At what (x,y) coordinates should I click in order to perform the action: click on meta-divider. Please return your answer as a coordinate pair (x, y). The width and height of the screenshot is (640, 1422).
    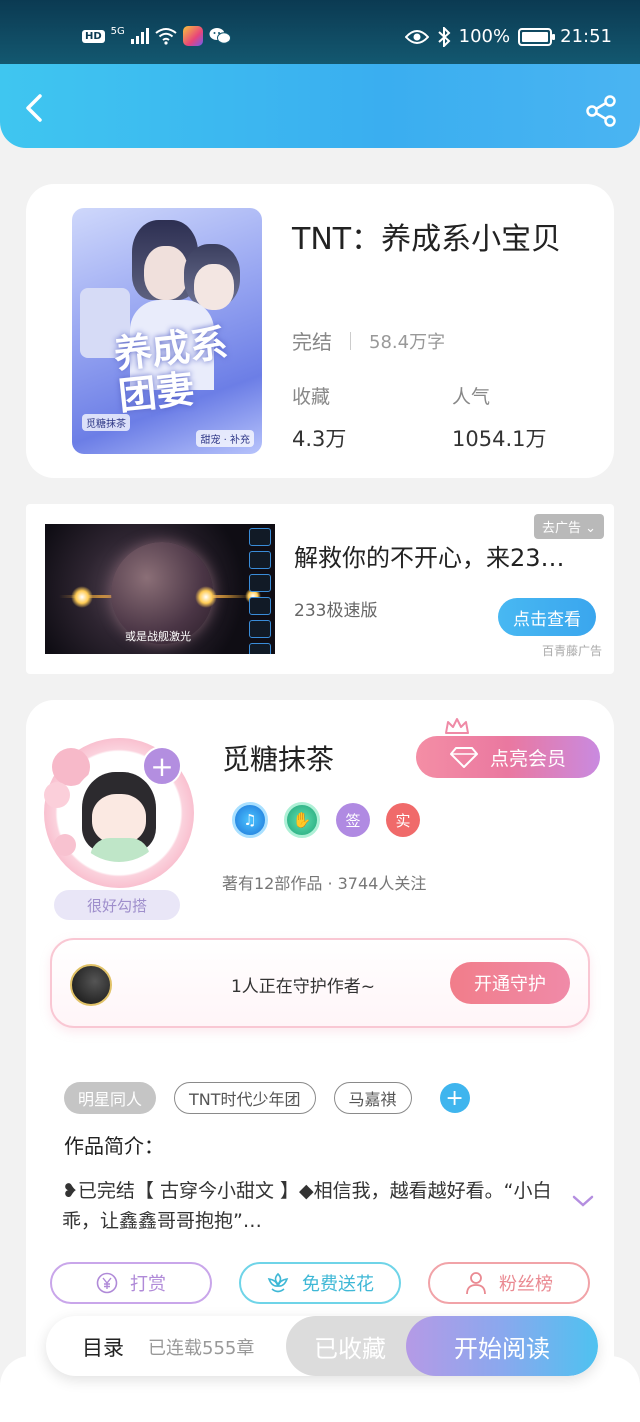
    Looking at the image, I should click on (350, 340).